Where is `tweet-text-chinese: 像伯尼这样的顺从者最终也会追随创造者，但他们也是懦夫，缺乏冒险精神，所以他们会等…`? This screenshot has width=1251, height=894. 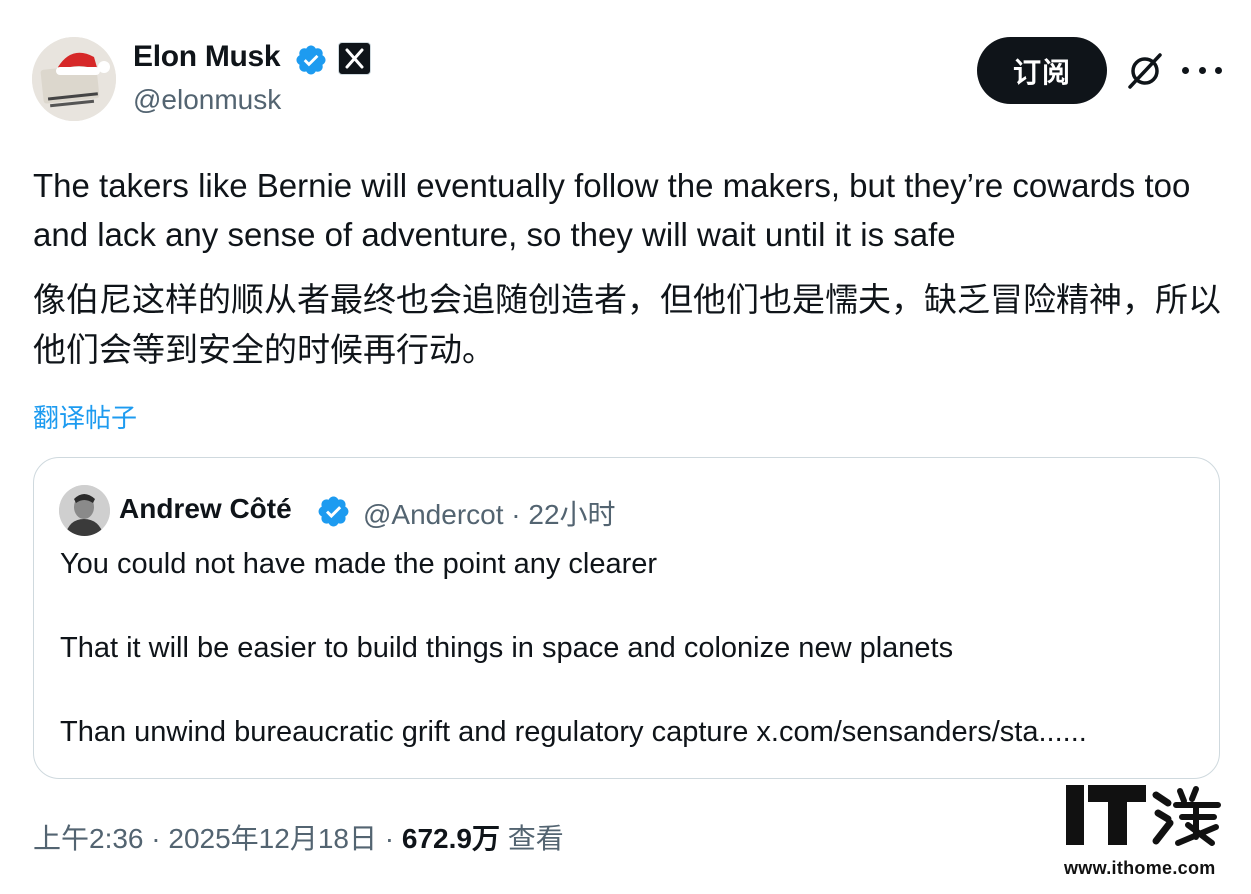 tweet-text-chinese: 像伯尼这样的顺从者最终也会追随创造者，但他们也是懦夫，缺乏冒险精神，所以他们会等… is located at coordinates (627, 324).